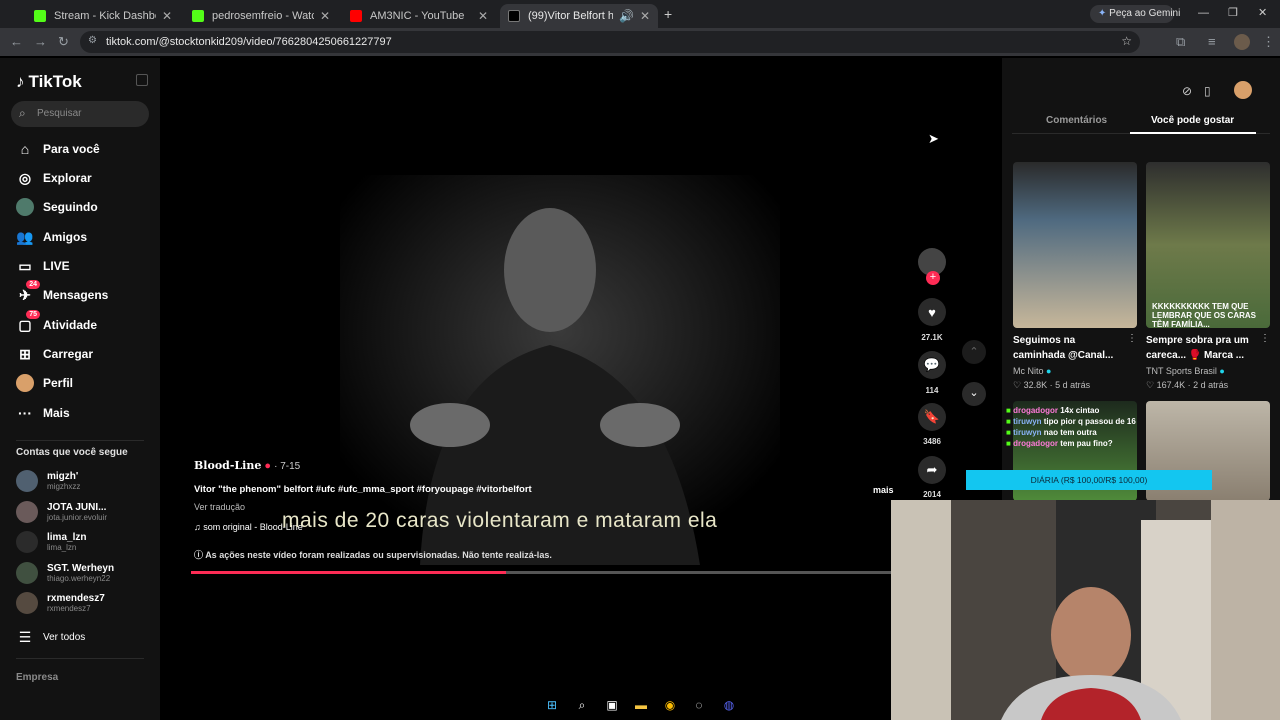 Image resolution: width=1280 pixels, height=720 pixels. I want to click on browser-tab-tiktok: (99)Vitor Belfort highlights🔊✕, so click(579, 16).